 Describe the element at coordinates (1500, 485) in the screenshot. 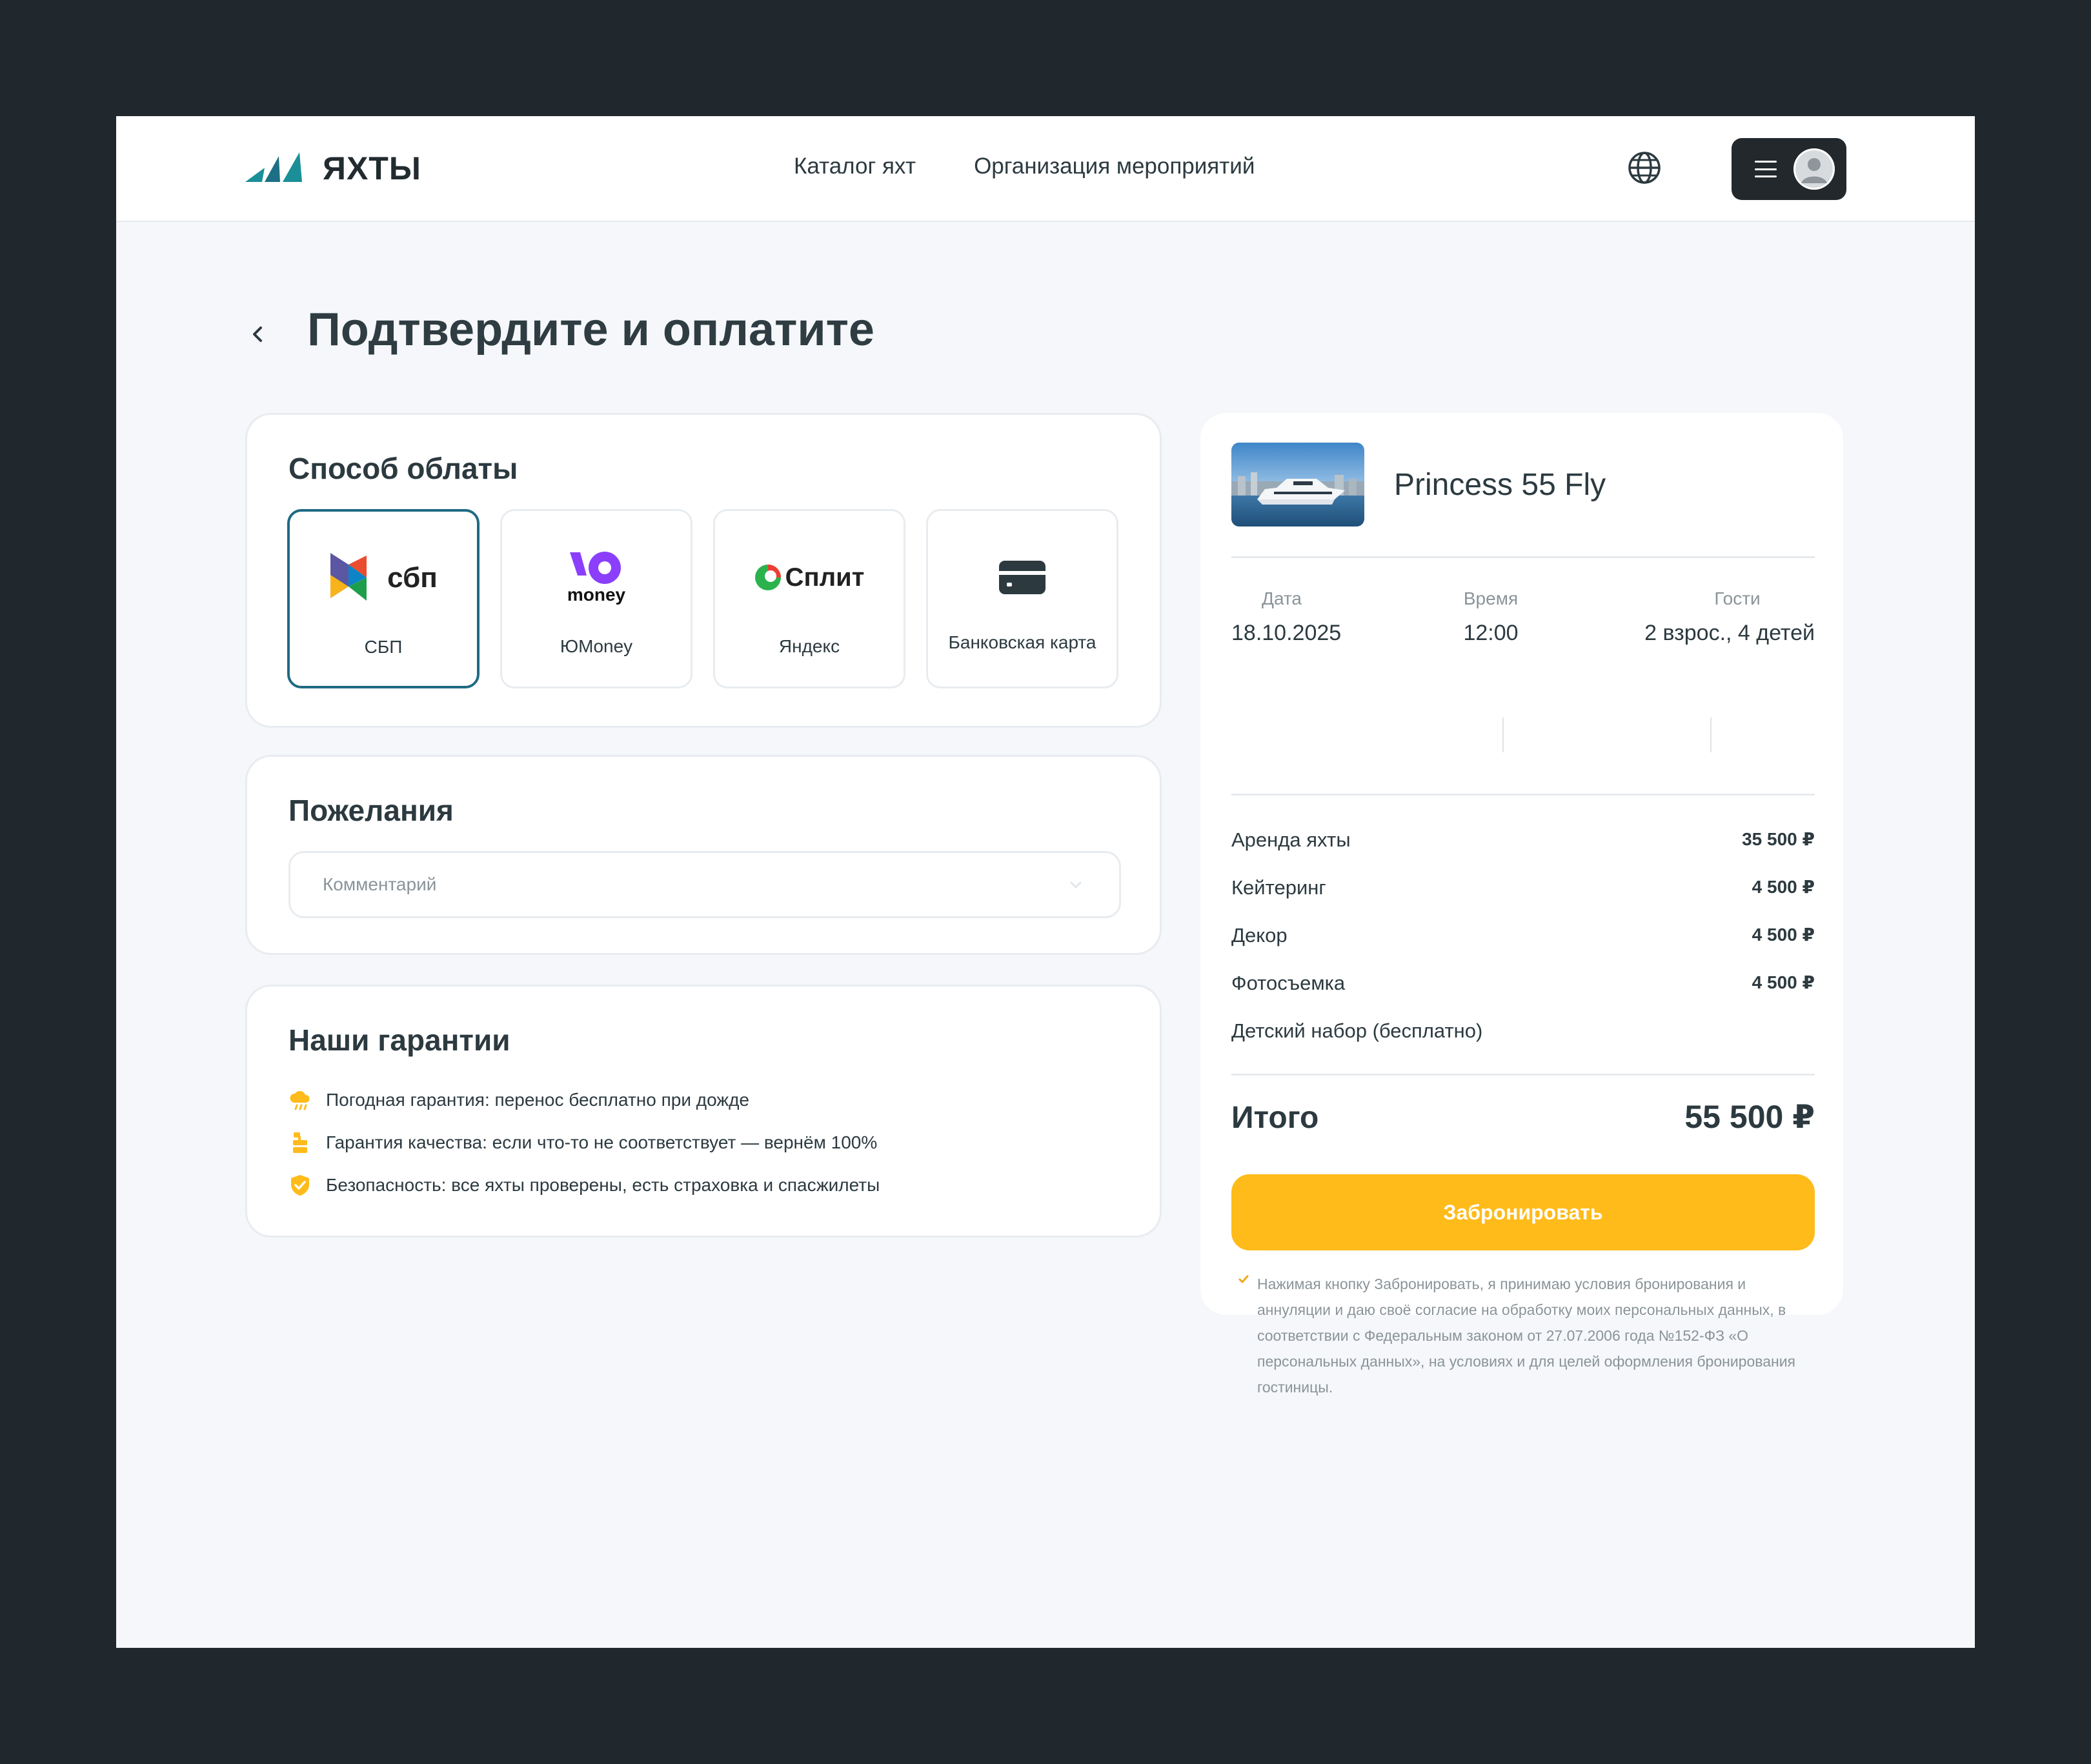

I see `yacht-name: Princess 55 Fly` at that location.